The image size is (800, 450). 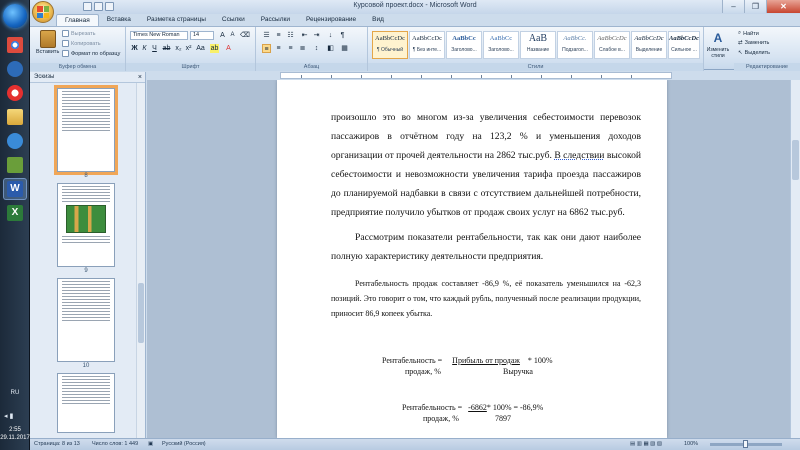 I want to click on formula-2: Рентабельность = -6862* 100% = -86,9%, so click(x=472, y=407).